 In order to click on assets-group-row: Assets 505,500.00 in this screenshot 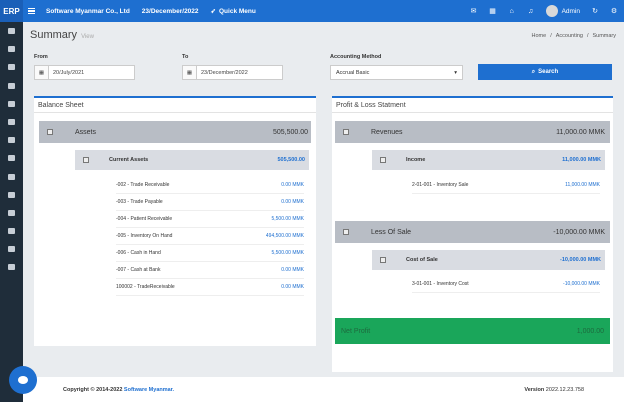, I will do `click(175, 132)`.